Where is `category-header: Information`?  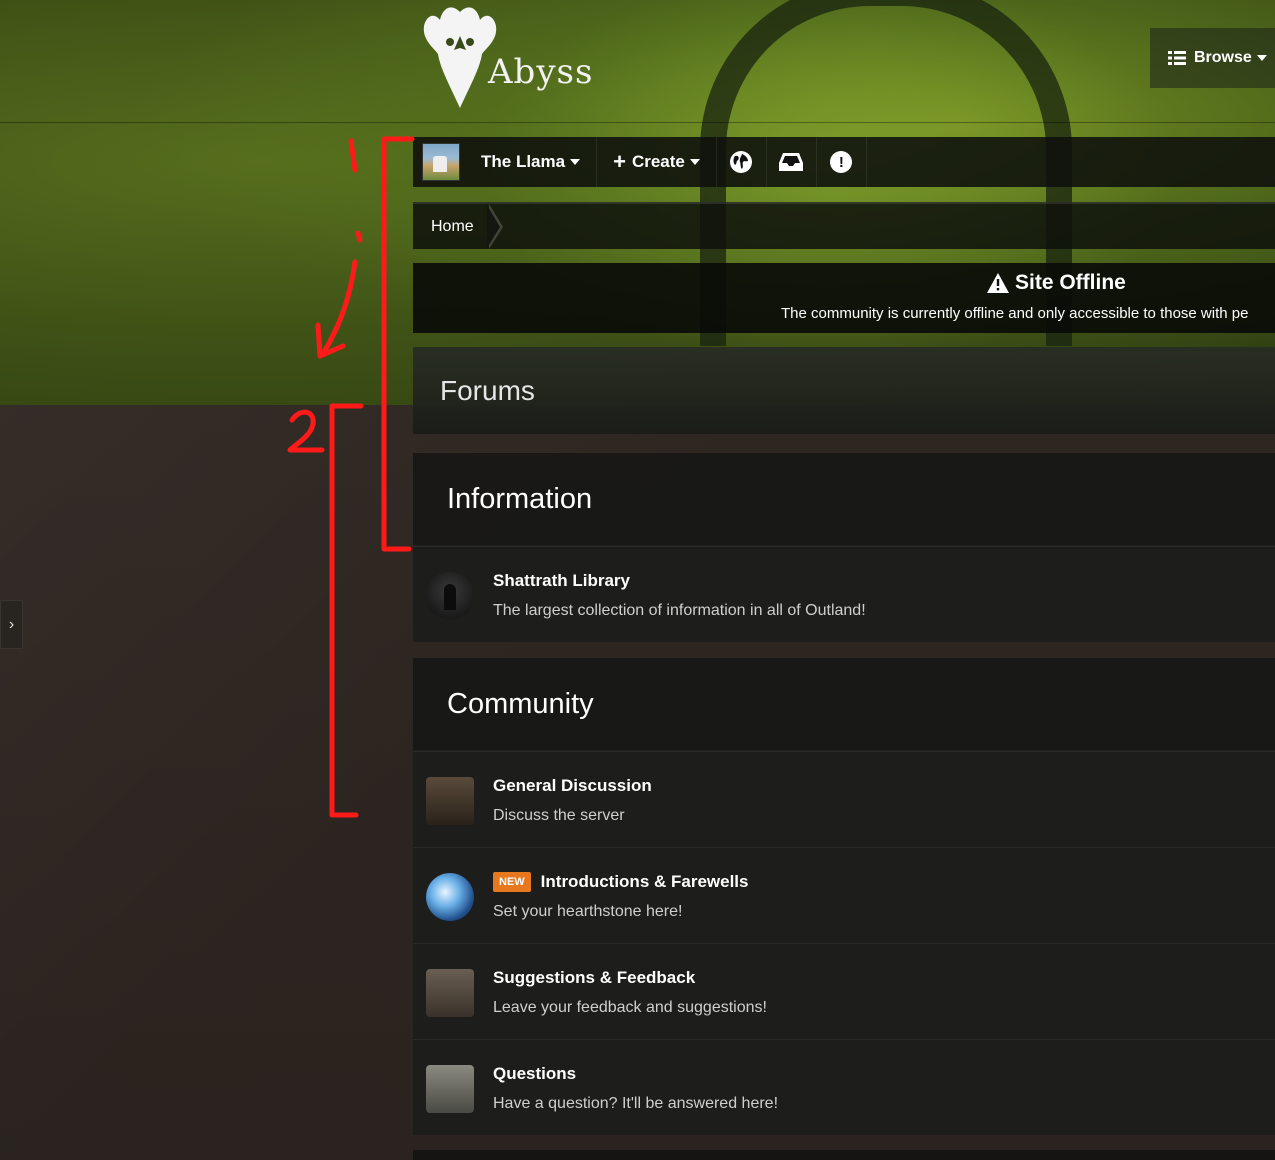 category-header: Information is located at coordinates (844, 499).